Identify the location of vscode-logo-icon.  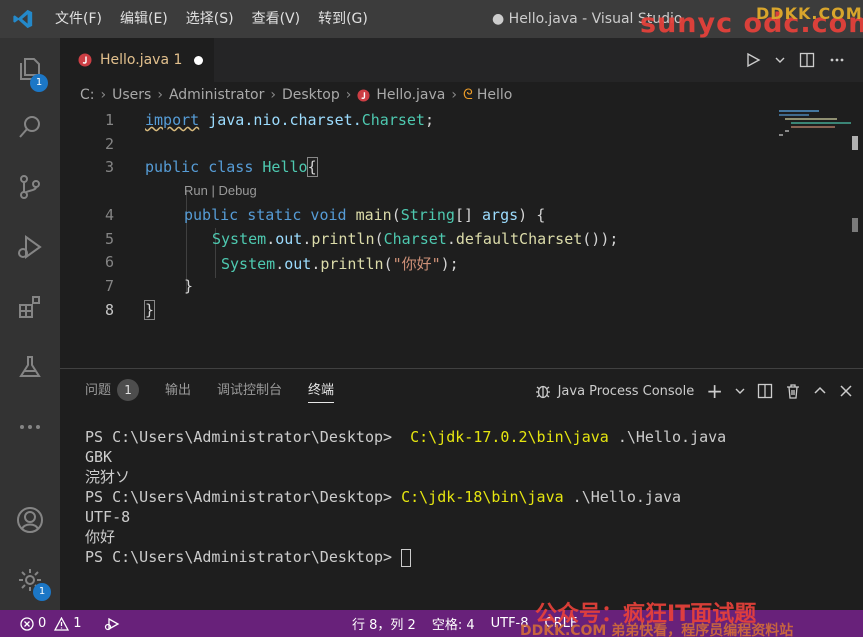
(23, 19).